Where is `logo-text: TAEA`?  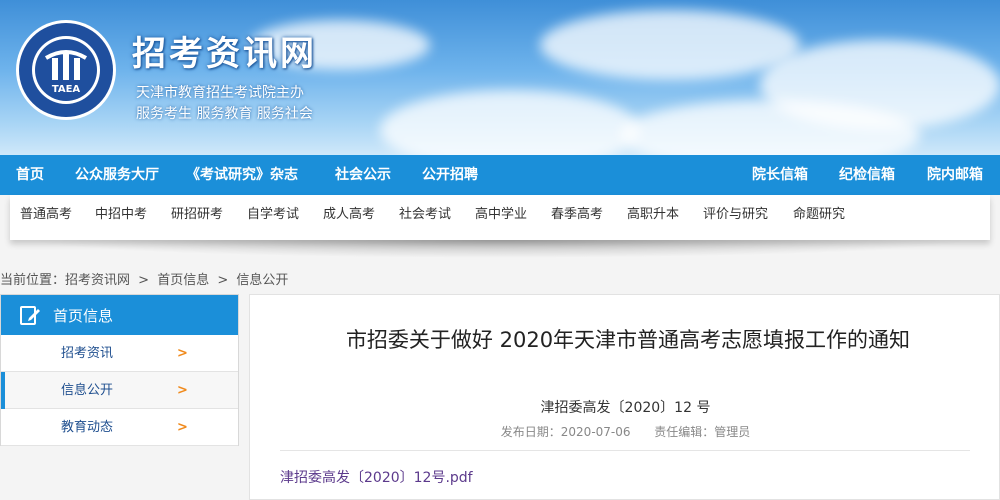 logo-text: TAEA is located at coordinates (66, 89).